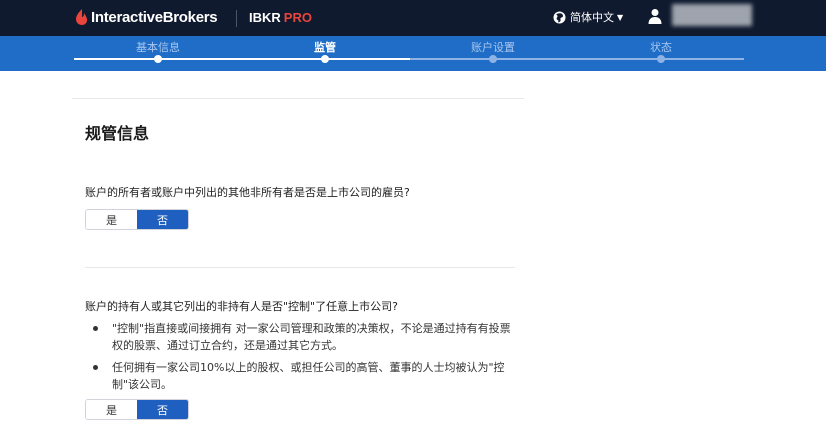 This screenshot has height=436, width=826. What do you see at coordinates (247, 192) in the screenshot?
I see `question-listed-company-employee: 账户的所有者或账户中列出的其他非所有者是否是上市公司的雇员?` at bounding box center [247, 192].